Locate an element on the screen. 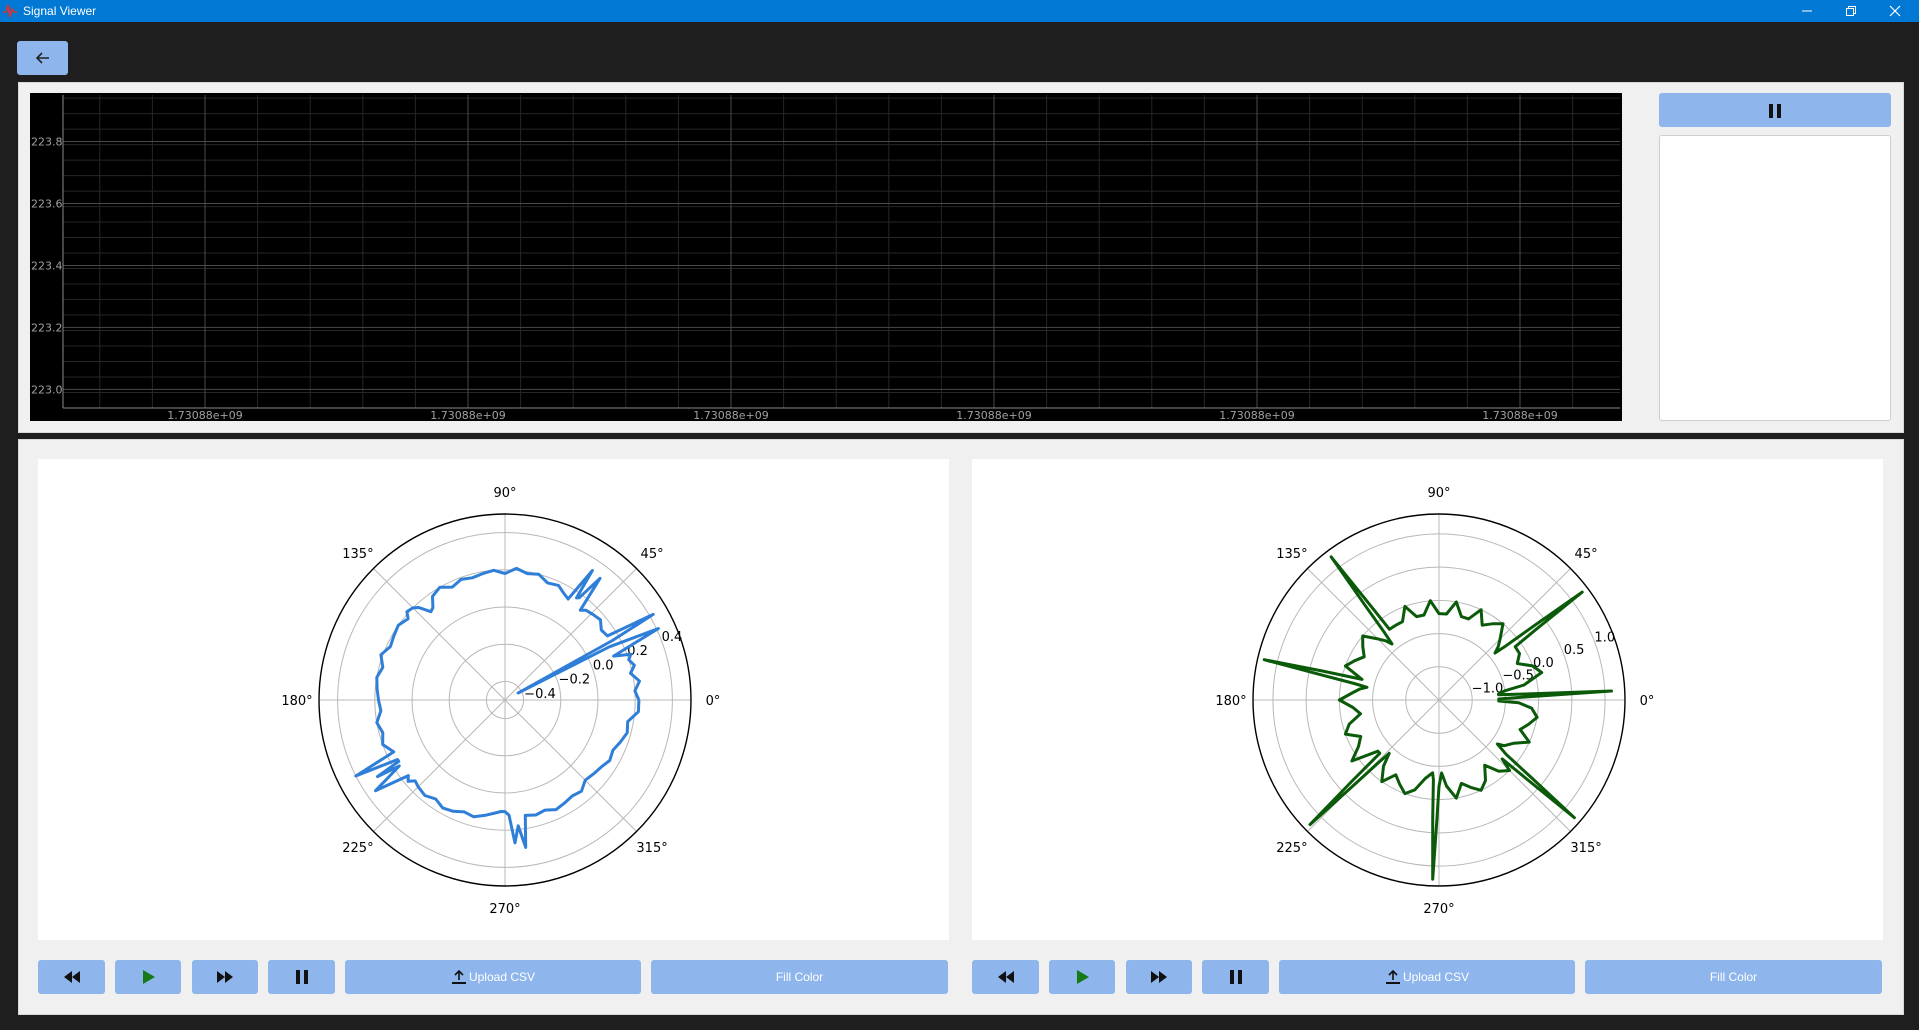  upload-csv-button-1: Upload CSV is located at coordinates (493, 977).